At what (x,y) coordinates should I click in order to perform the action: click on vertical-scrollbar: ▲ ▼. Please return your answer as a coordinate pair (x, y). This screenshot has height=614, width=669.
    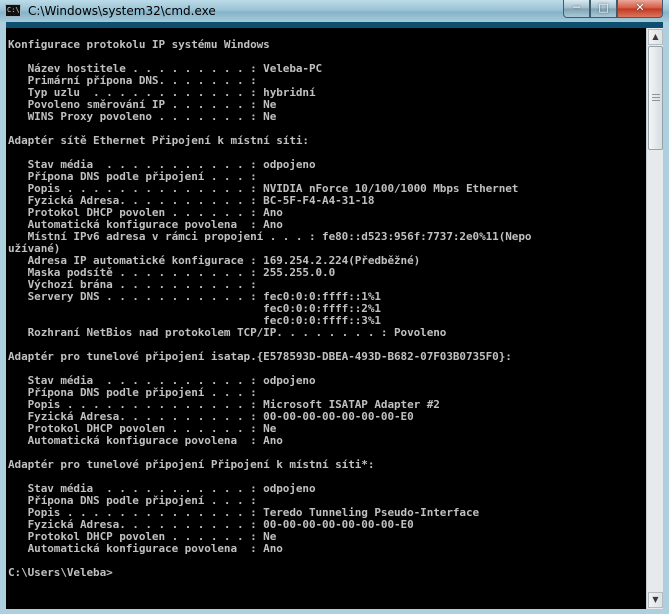
    Looking at the image, I should click on (654, 318).